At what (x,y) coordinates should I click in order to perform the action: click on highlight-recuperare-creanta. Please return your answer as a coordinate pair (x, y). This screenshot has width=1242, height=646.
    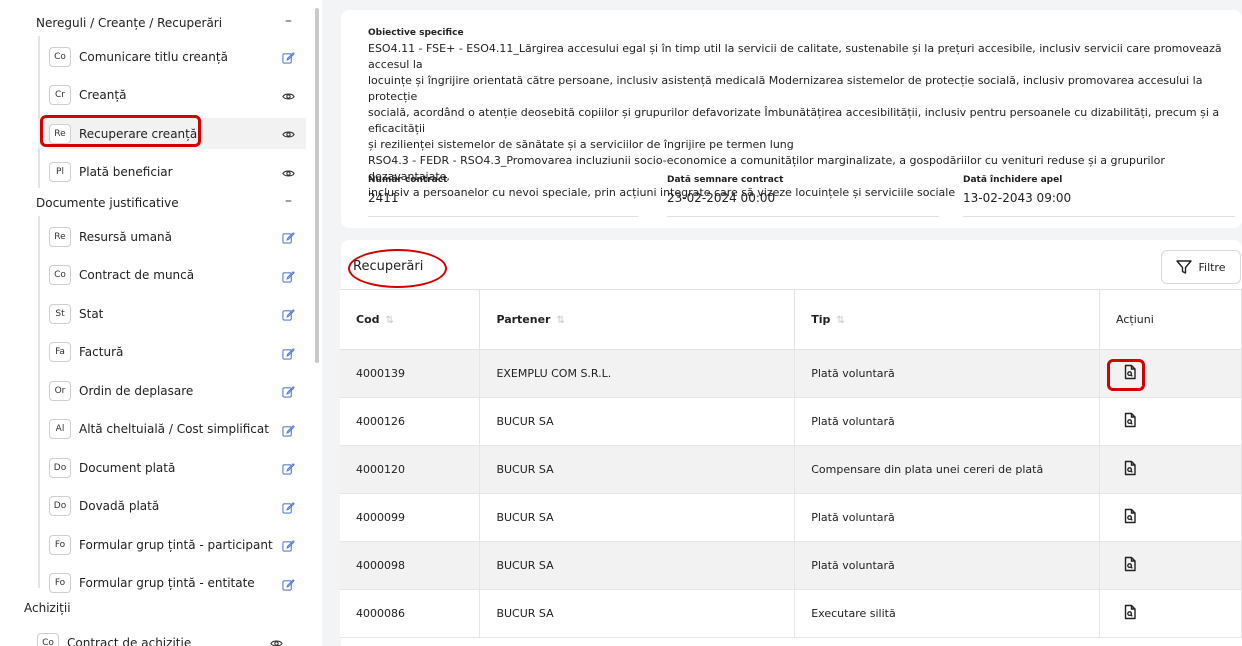
    Looking at the image, I should click on (120, 131).